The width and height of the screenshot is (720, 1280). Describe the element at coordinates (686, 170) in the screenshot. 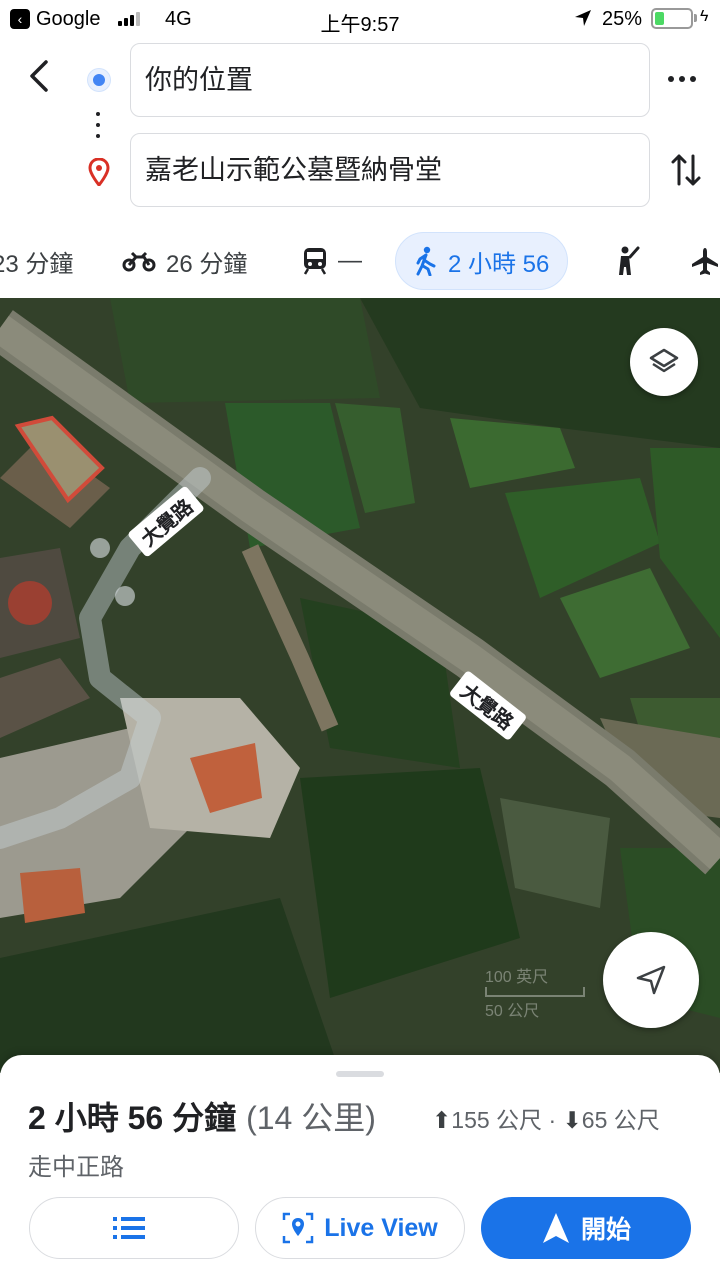

I see `swap-icon` at that location.